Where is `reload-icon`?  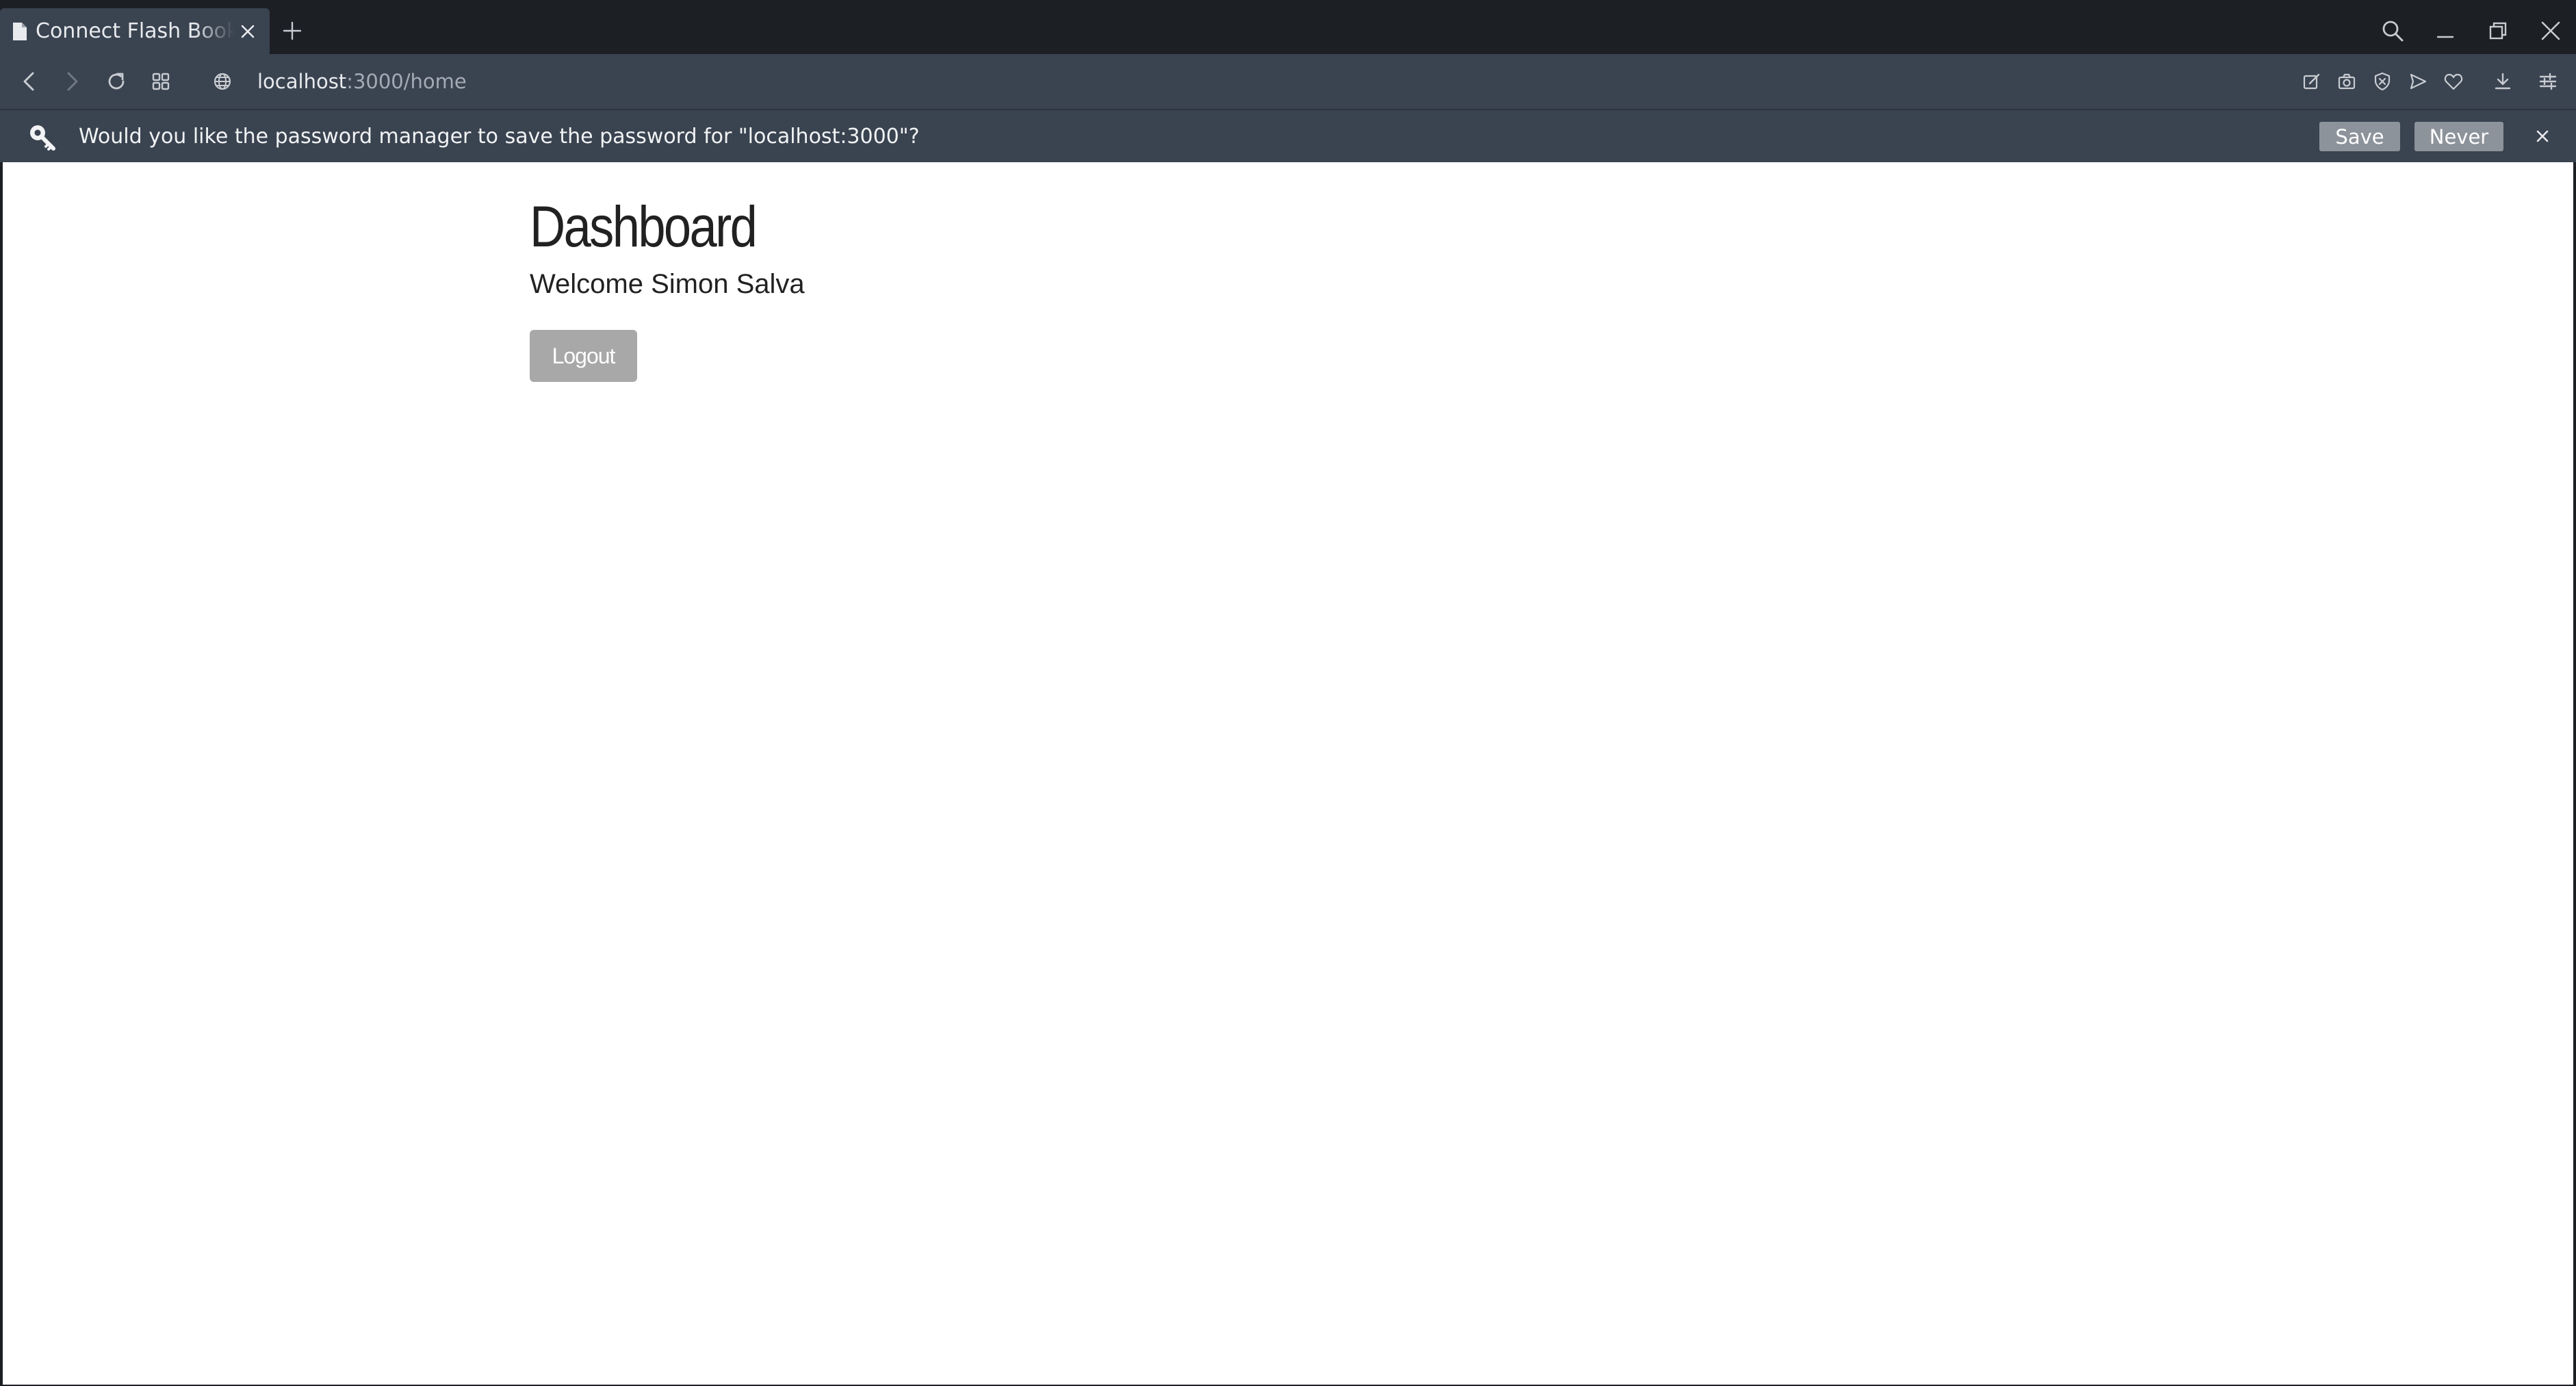
reload-icon is located at coordinates (116, 81).